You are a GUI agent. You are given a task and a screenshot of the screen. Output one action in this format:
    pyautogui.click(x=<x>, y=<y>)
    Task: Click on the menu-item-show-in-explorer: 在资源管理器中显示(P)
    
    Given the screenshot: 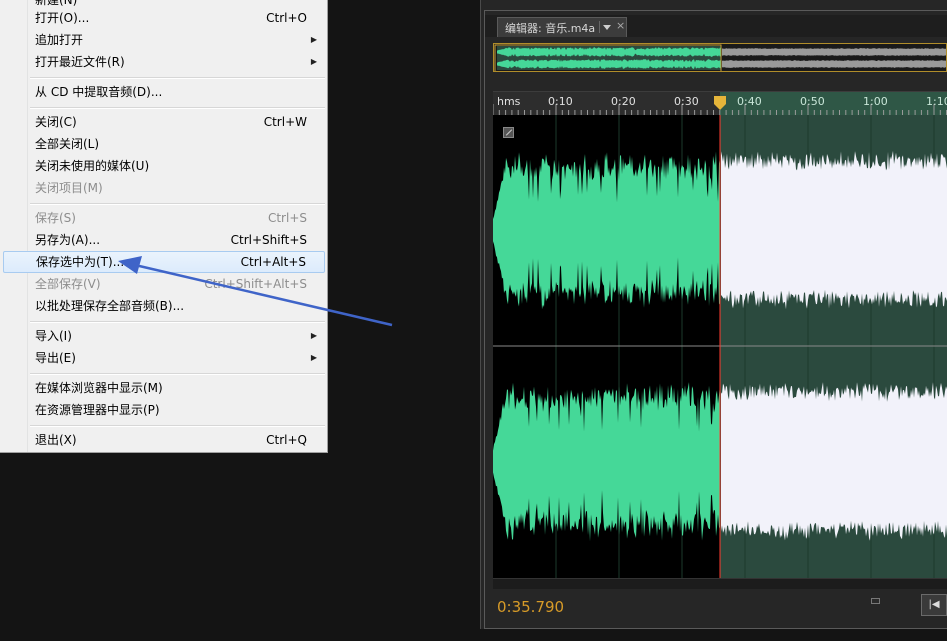 What is the action you would take?
    pyautogui.click(x=164, y=410)
    